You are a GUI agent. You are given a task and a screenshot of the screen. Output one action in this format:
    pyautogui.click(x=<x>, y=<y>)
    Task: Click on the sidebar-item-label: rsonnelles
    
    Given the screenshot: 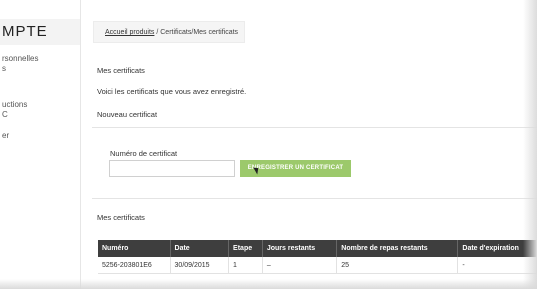 What is the action you would take?
    pyautogui.click(x=20, y=58)
    